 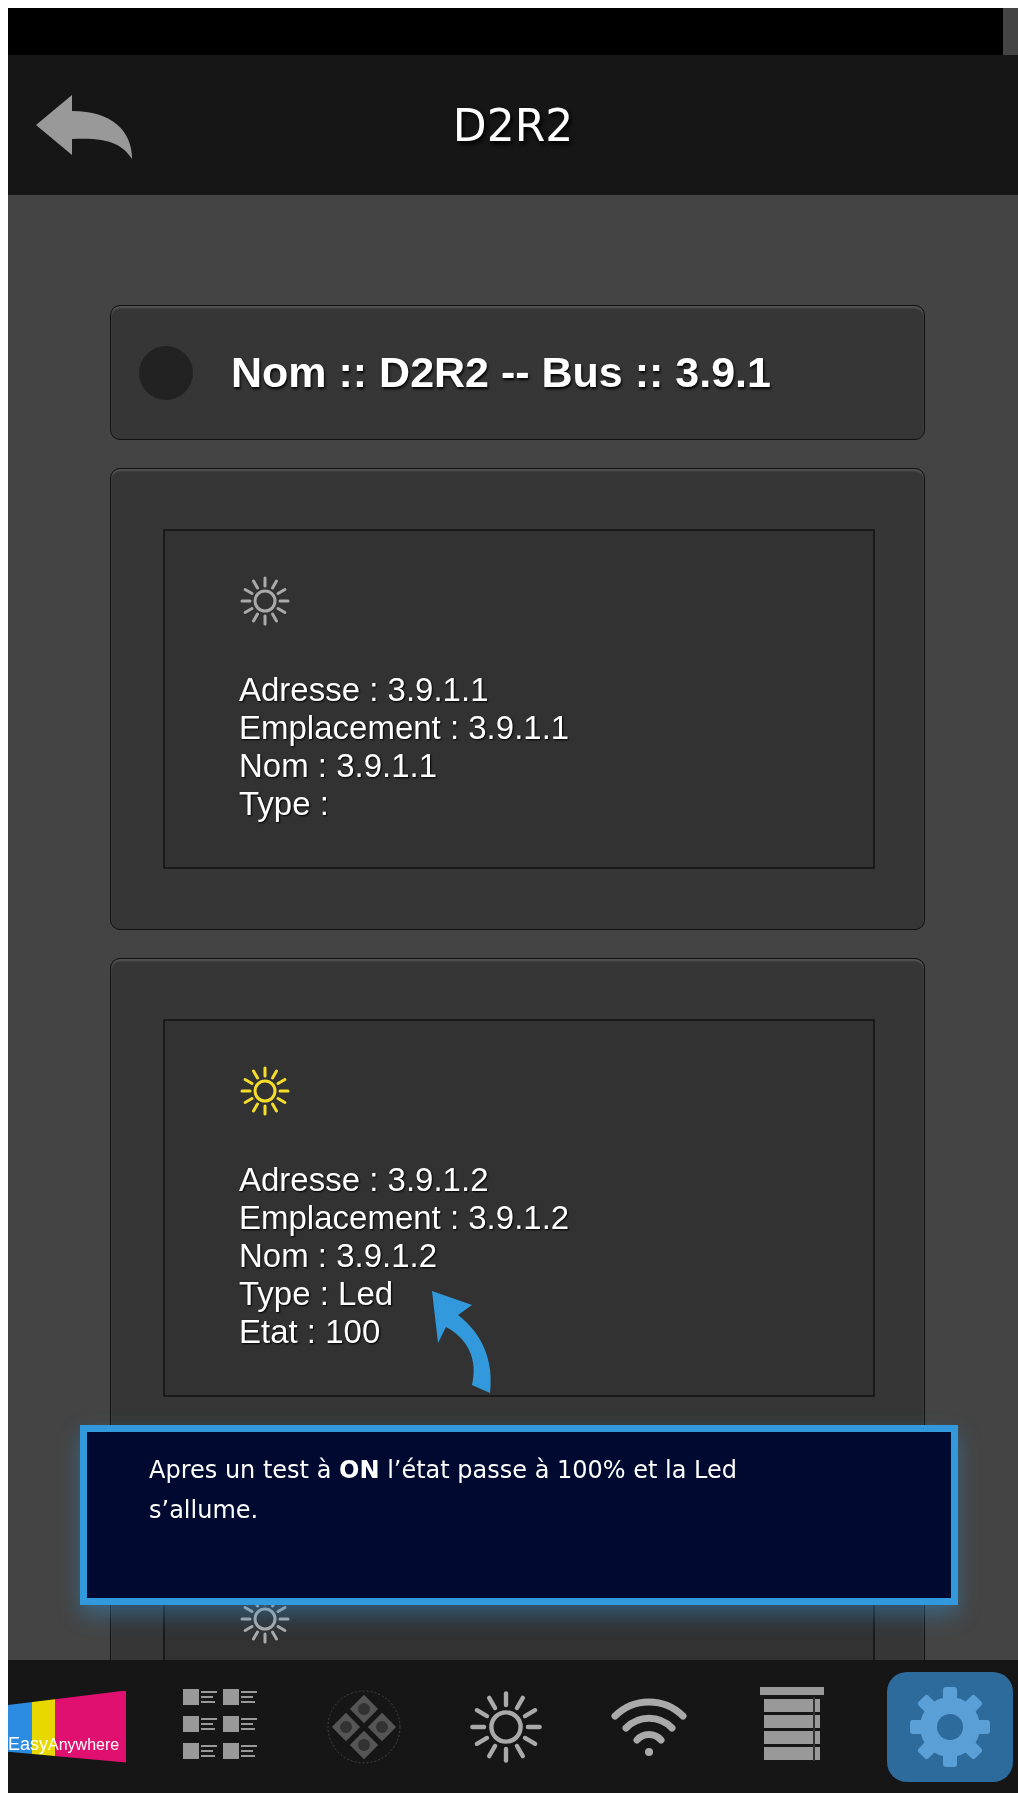 What do you see at coordinates (501, 372) in the screenshot?
I see `device-title: Nom :: D2R2 -- Bus :: 3.9.1` at bounding box center [501, 372].